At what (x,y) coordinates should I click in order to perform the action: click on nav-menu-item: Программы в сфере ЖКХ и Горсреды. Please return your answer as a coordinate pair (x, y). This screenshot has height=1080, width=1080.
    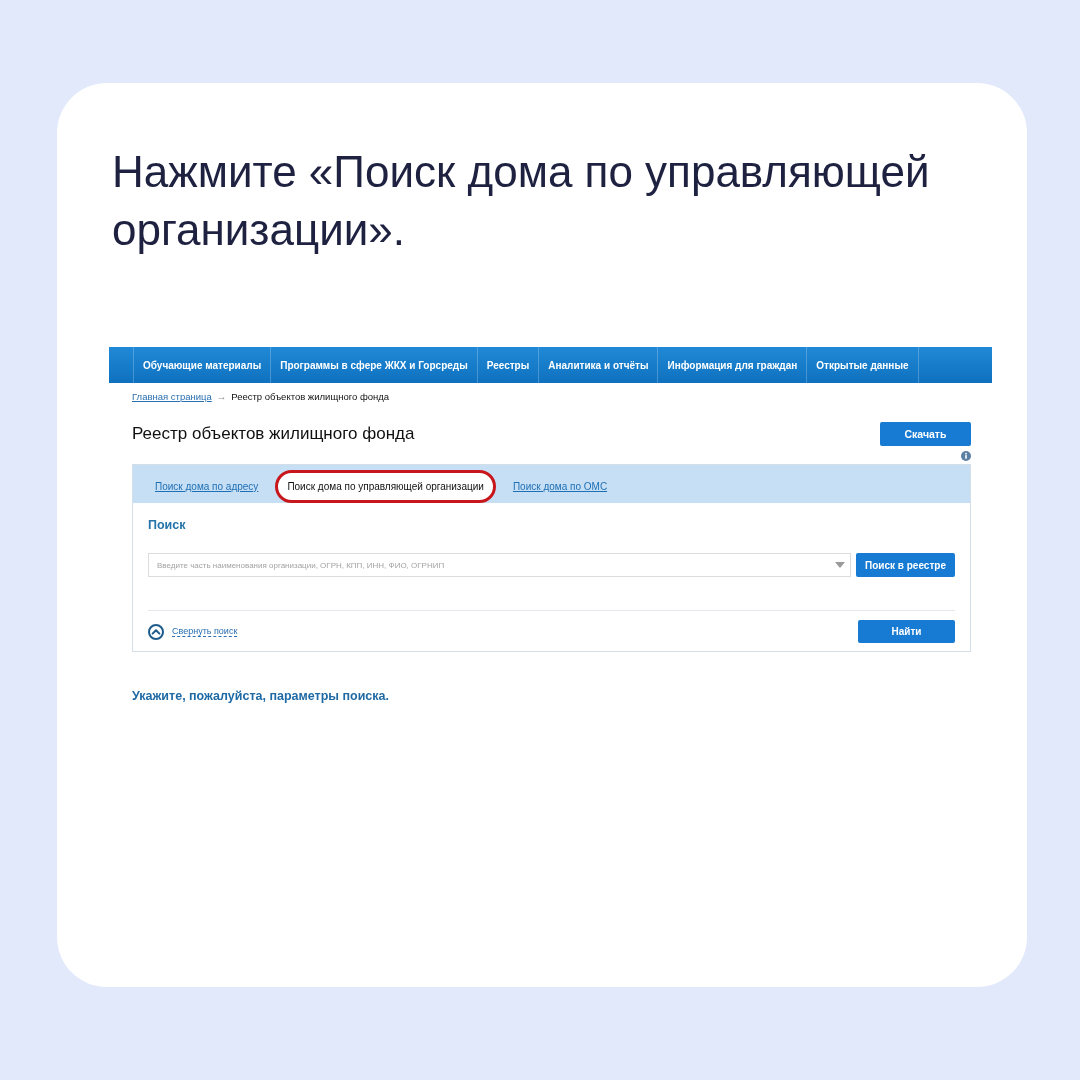
    Looking at the image, I should click on (373, 365).